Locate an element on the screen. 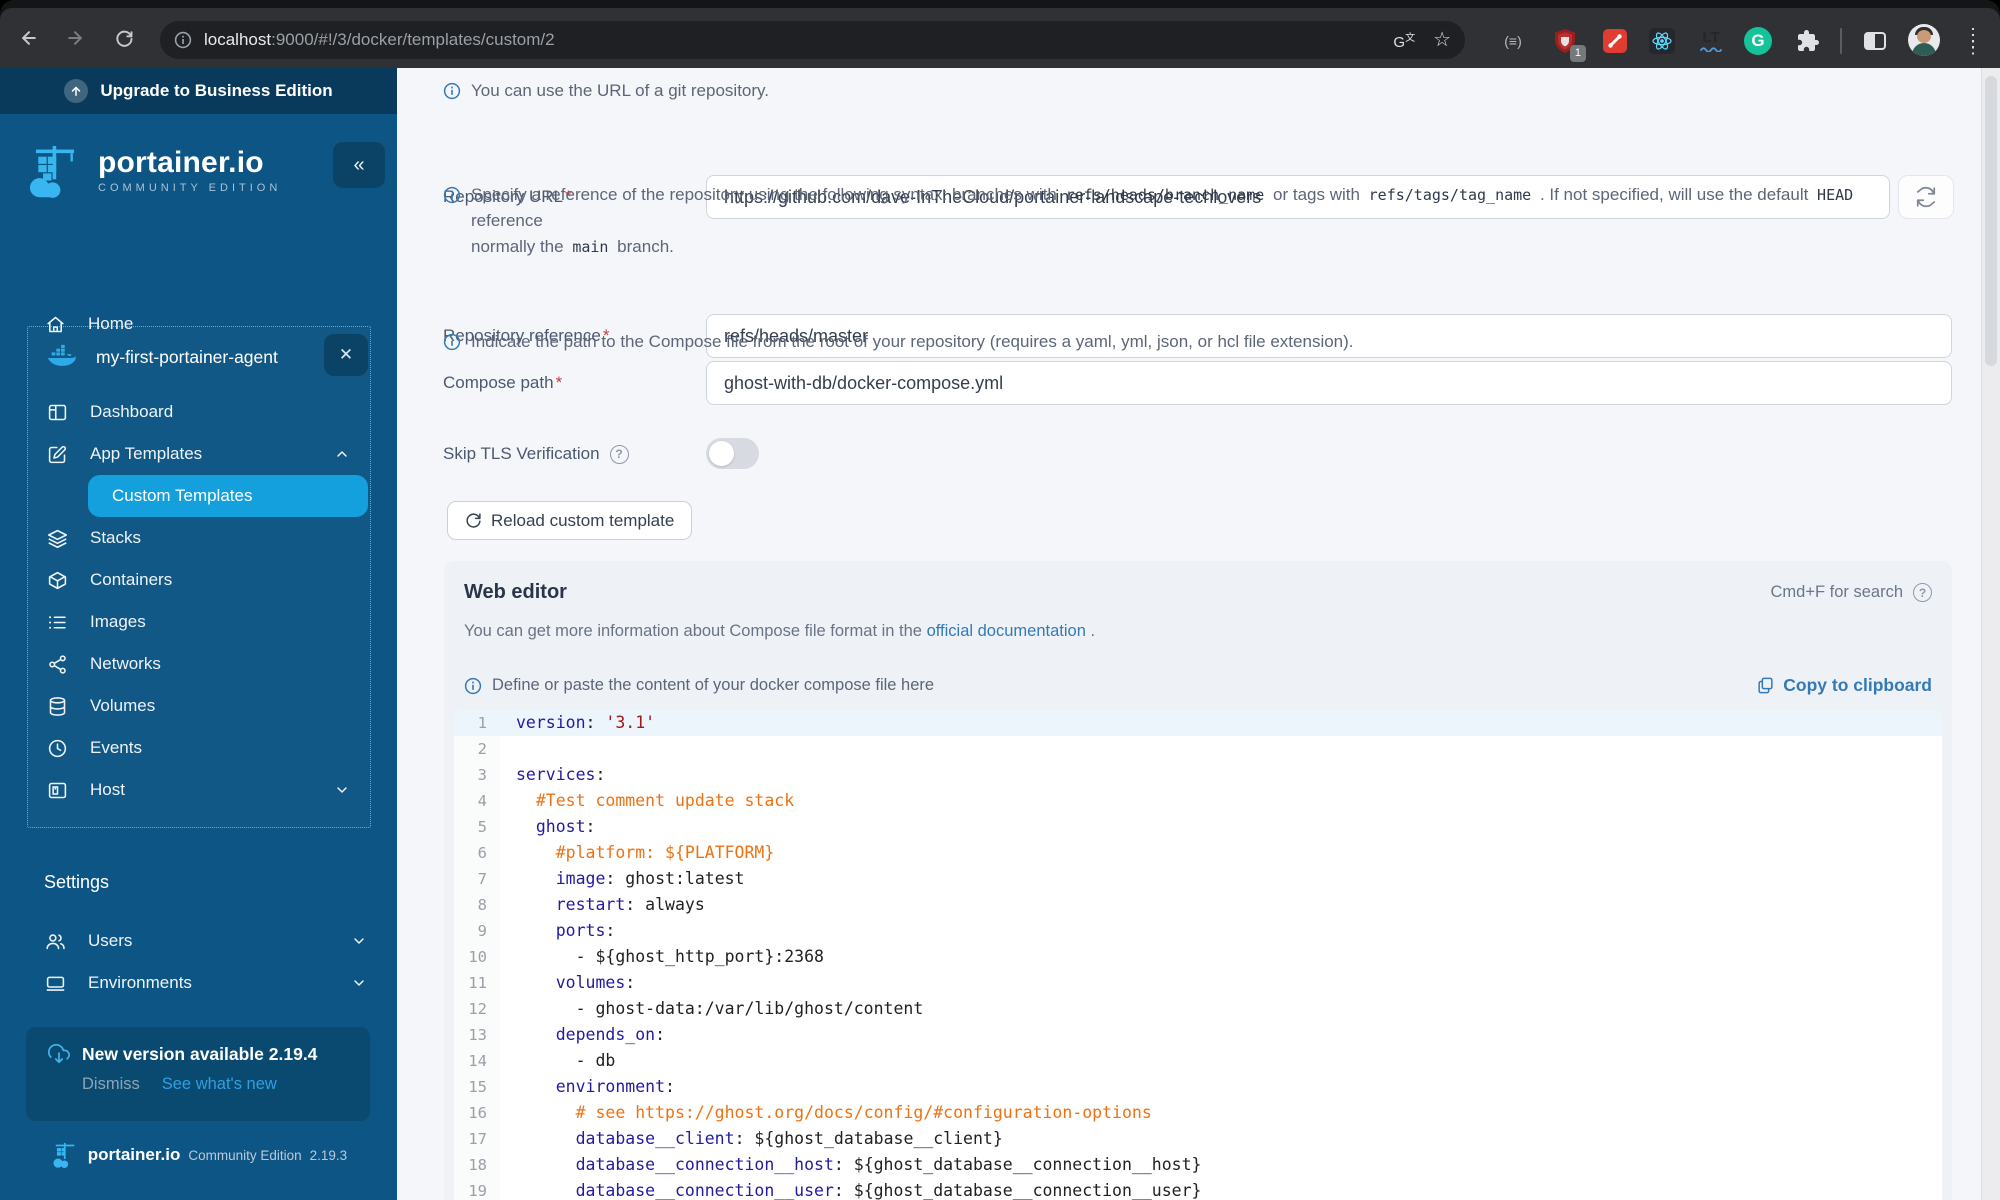  scrollbar-thumb is located at coordinates (1991, 221).